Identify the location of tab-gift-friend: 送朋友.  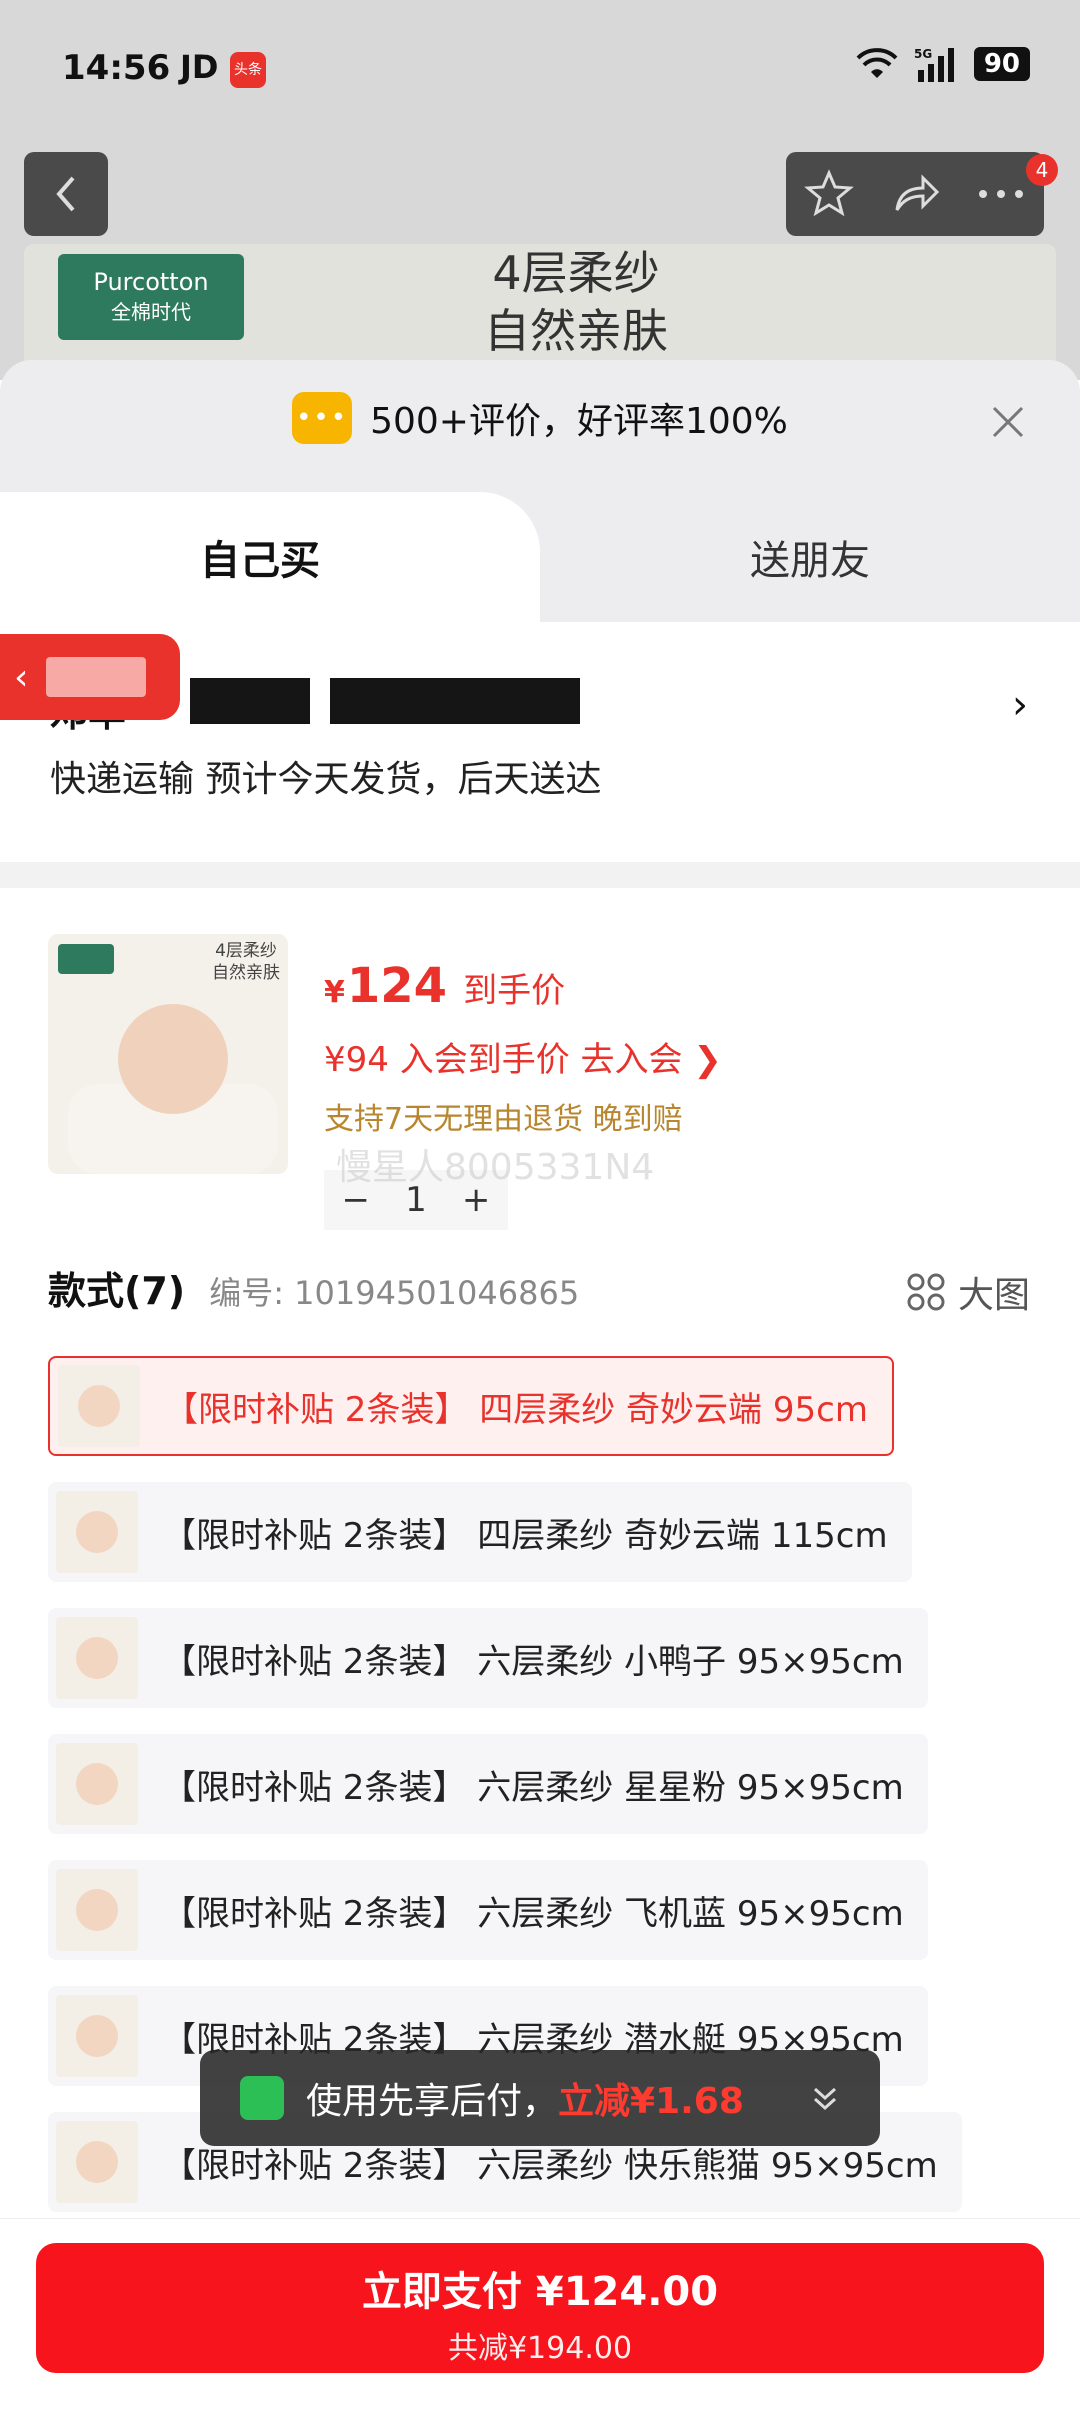
(810, 557).